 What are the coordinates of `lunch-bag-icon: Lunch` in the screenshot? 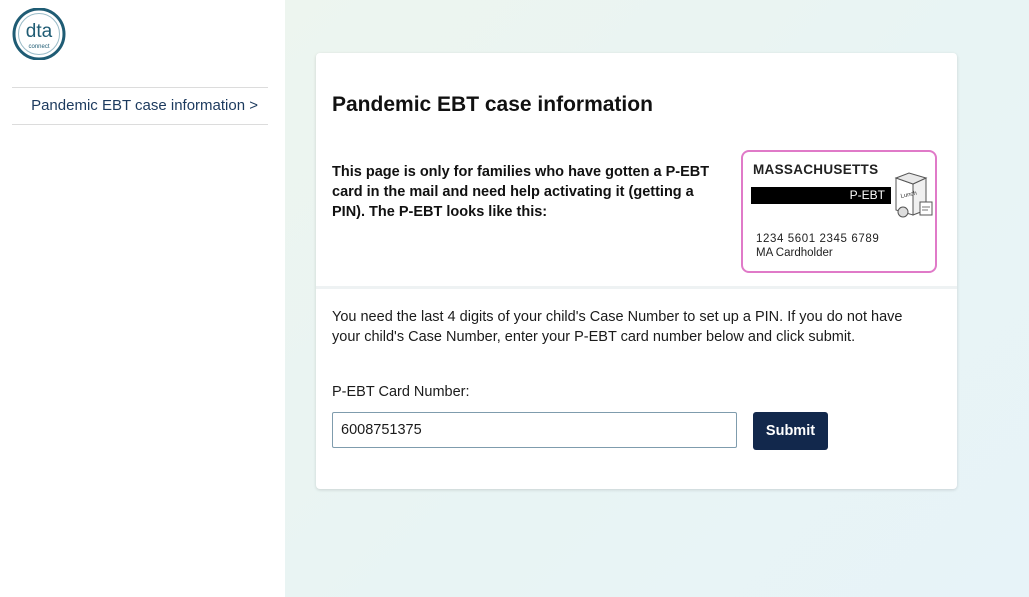 It's located at (913, 195).